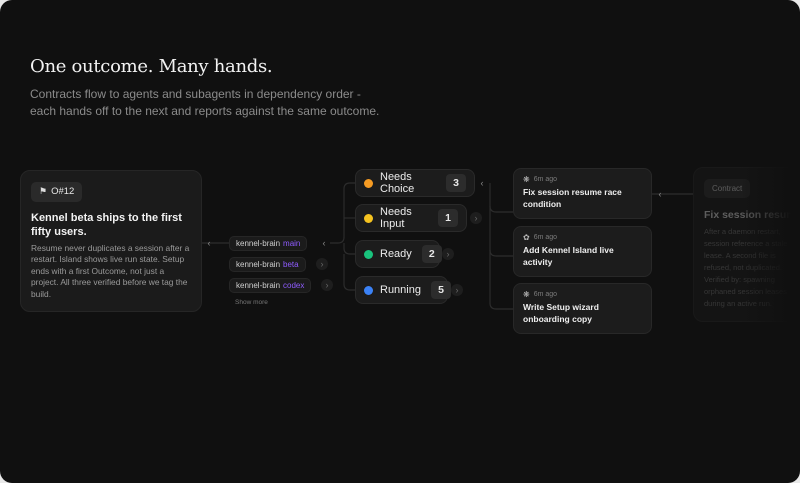  Describe the element at coordinates (456, 183) in the screenshot. I see `status-count: 3` at that location.